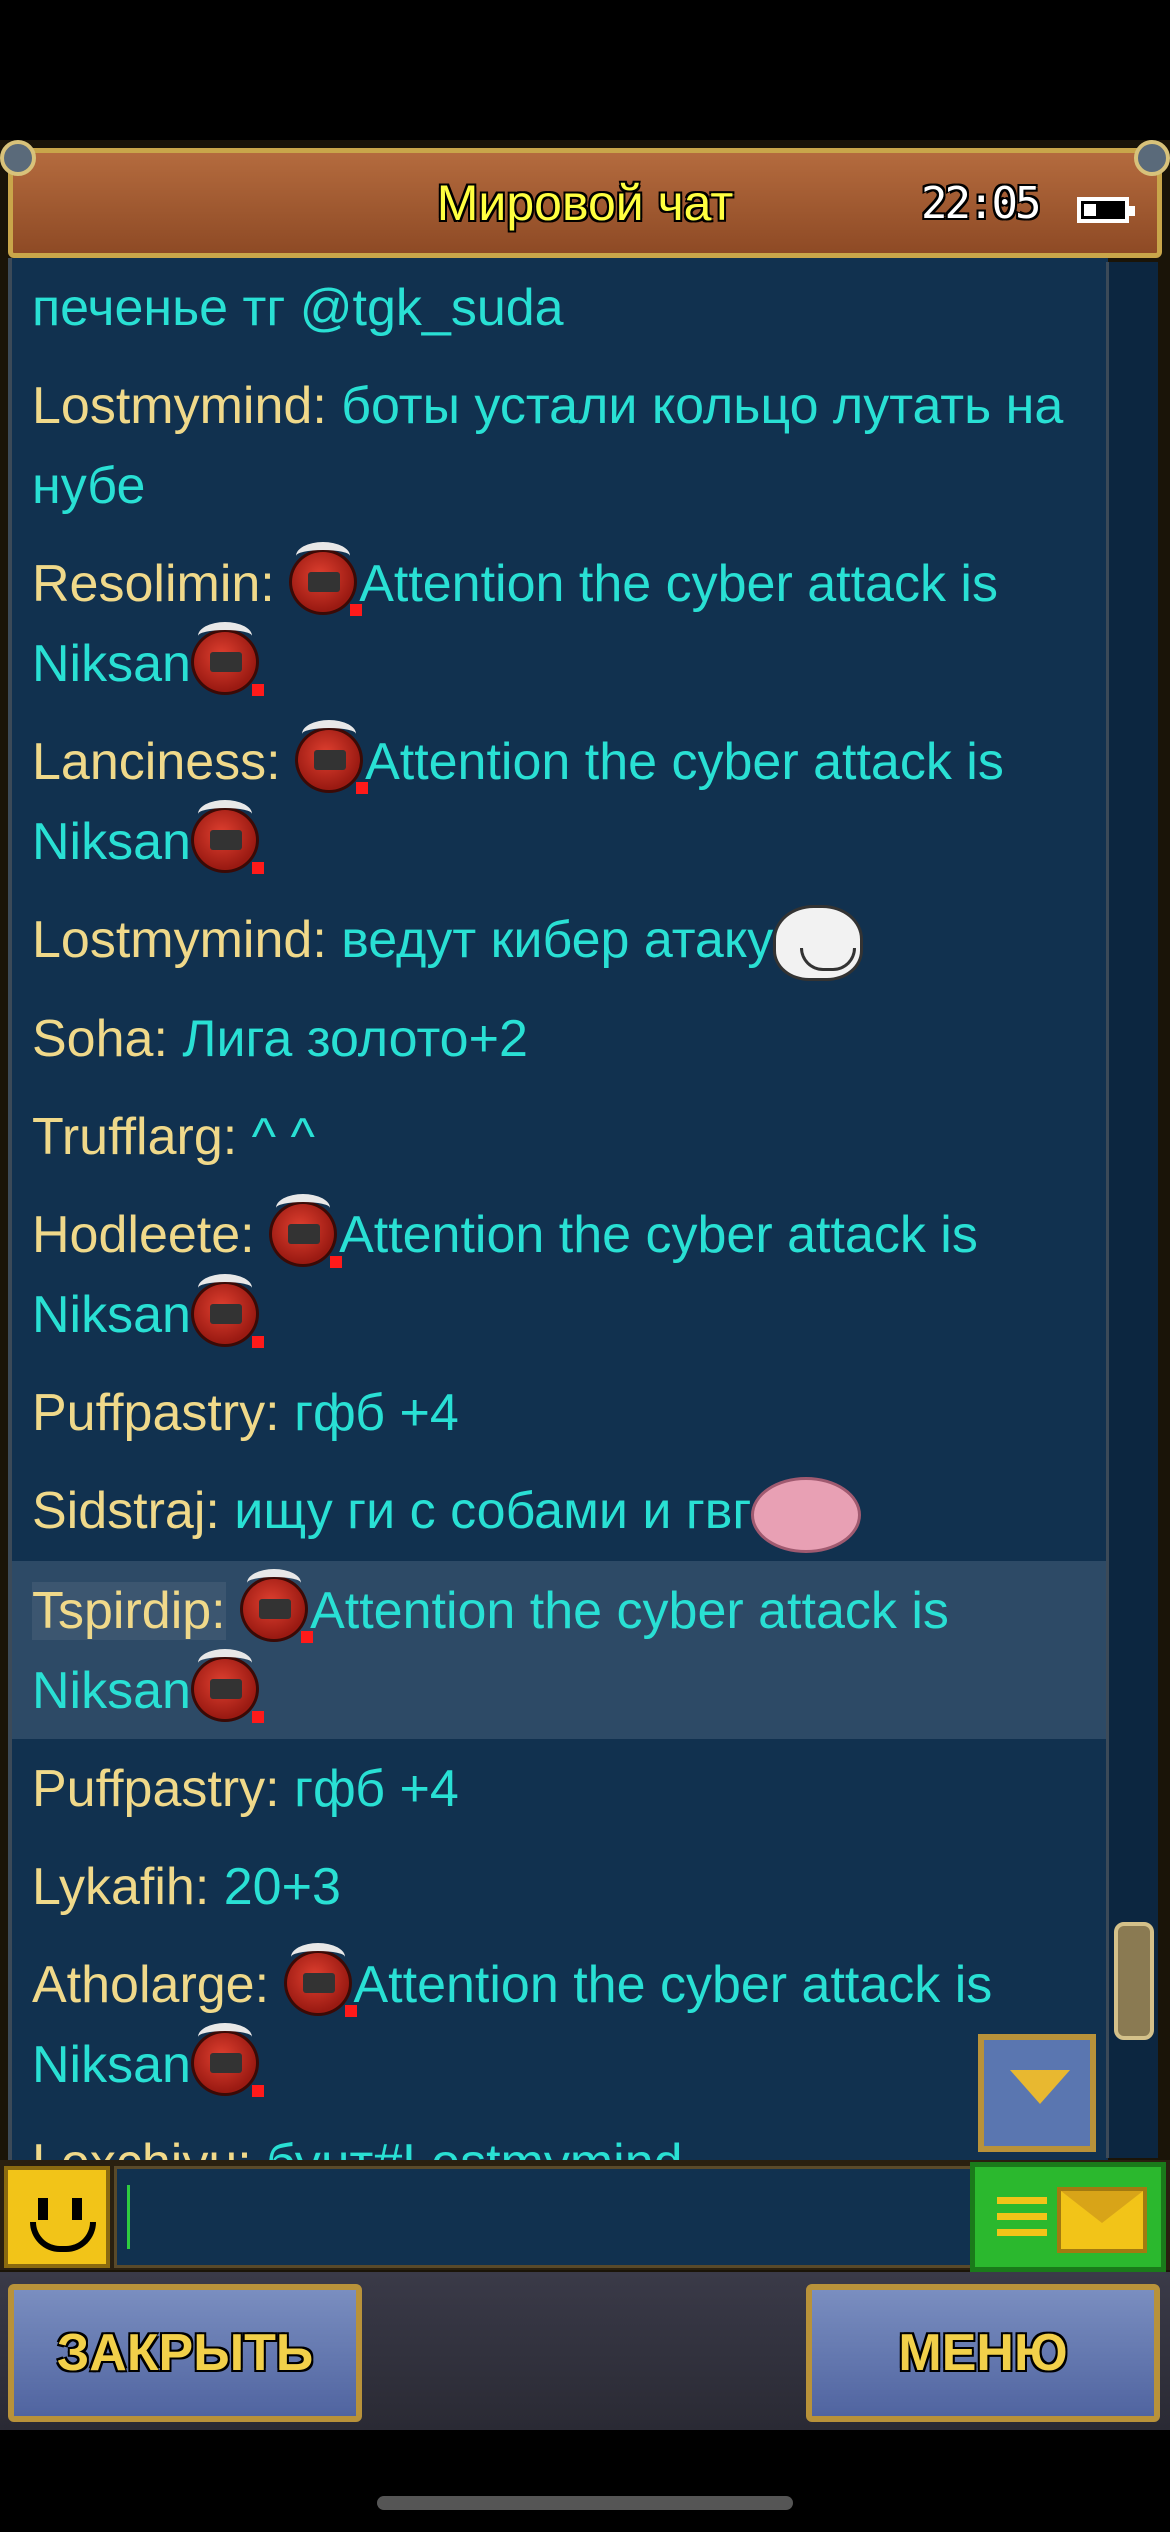  I want to click on chat-username: Soha:, so click(100, 1039).